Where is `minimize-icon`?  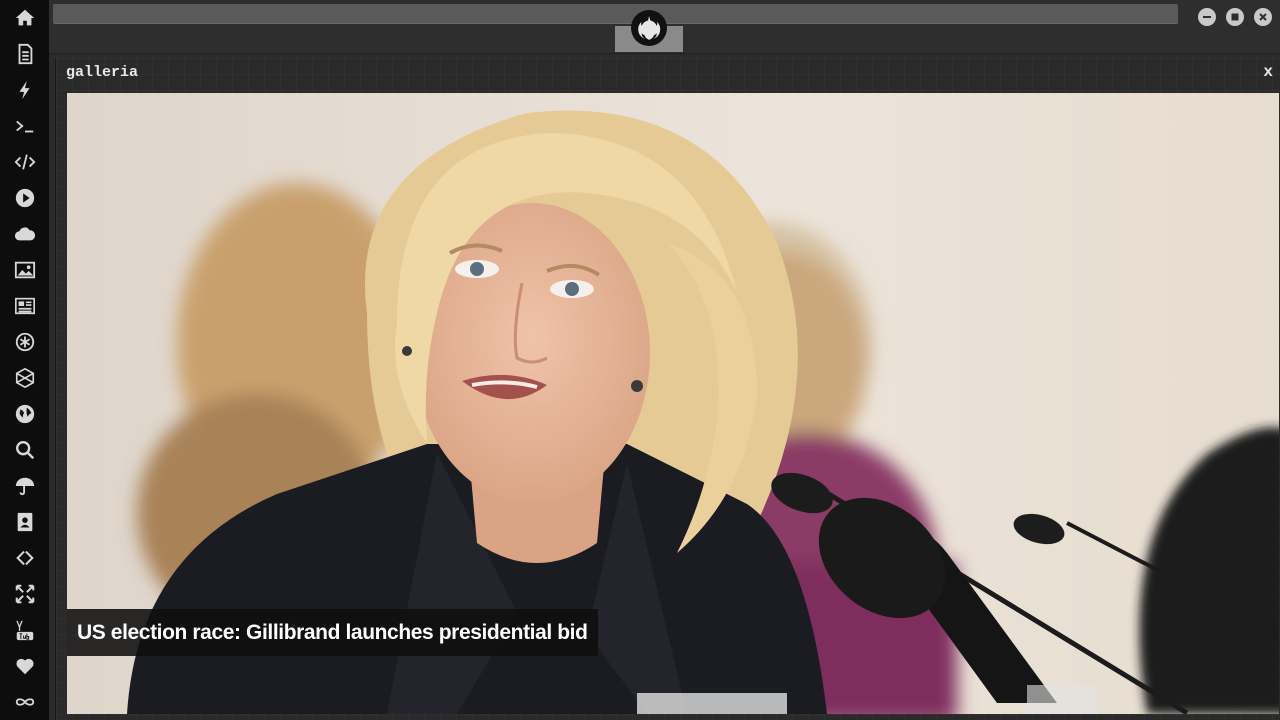
minimize-icon is located at coordinates (1207, 17).